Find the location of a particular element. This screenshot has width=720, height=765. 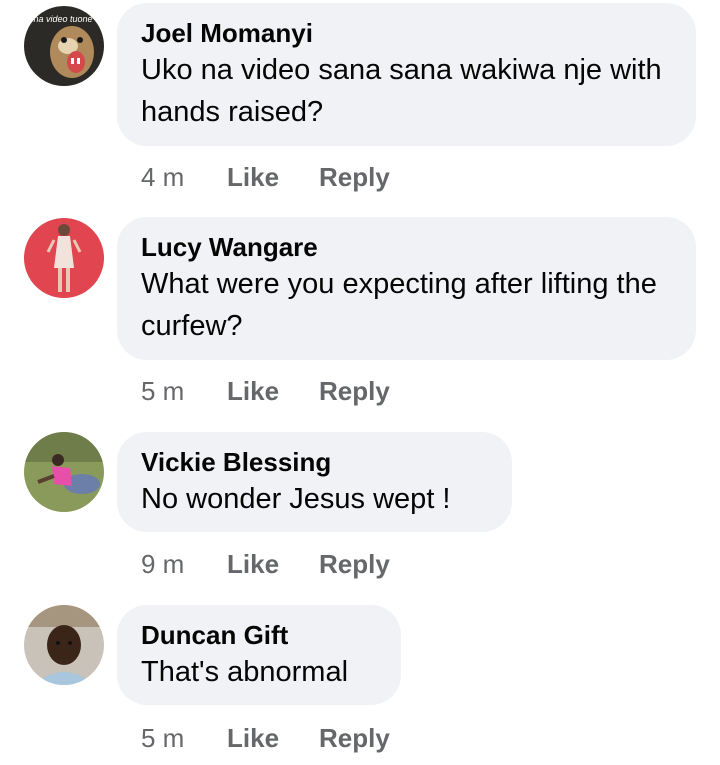

comment-text: No wonder Jesus wept ! is located at coordinates (296, 499).